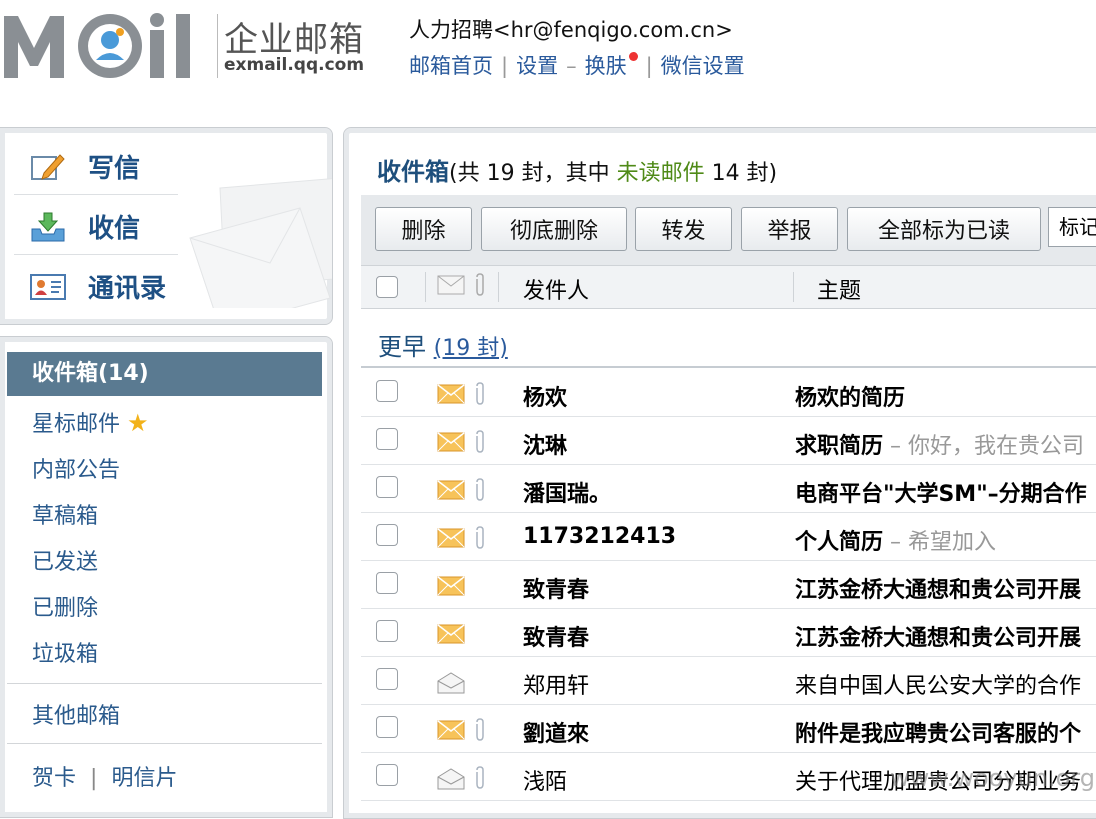  What do you see at coordinates (728, 440) in the screenshot?
I see `mail-row: 沈琳 求职简历 – 你好，我在贵公司` at bounding box center [728, 440].